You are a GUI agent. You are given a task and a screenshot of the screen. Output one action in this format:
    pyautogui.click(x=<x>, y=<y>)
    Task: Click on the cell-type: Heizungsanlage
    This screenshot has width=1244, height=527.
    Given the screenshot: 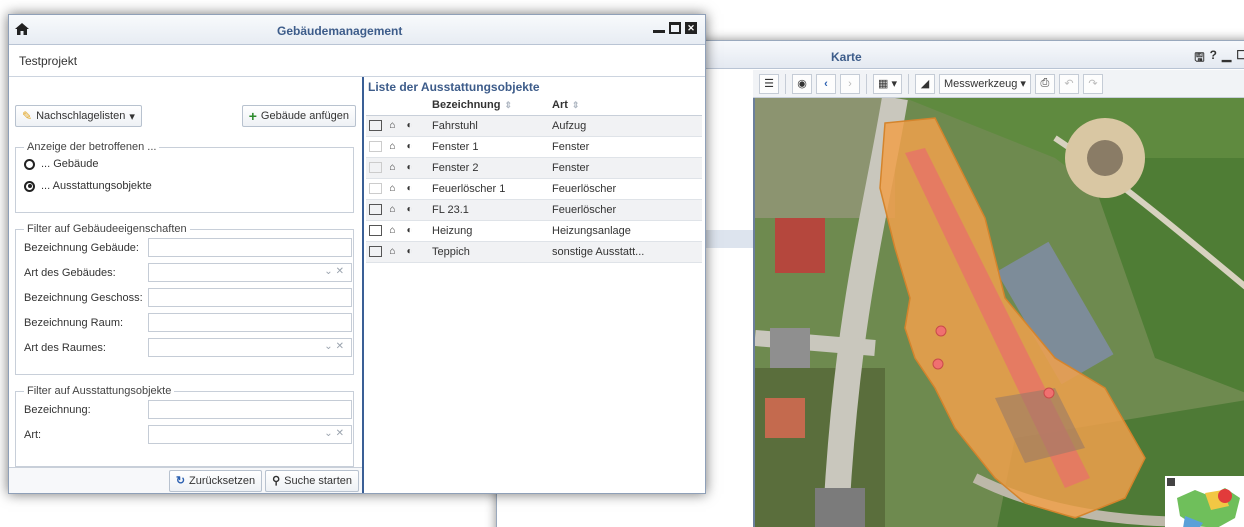 What is the action you would take?
    pyautogui.click(x=625, y=231)
    